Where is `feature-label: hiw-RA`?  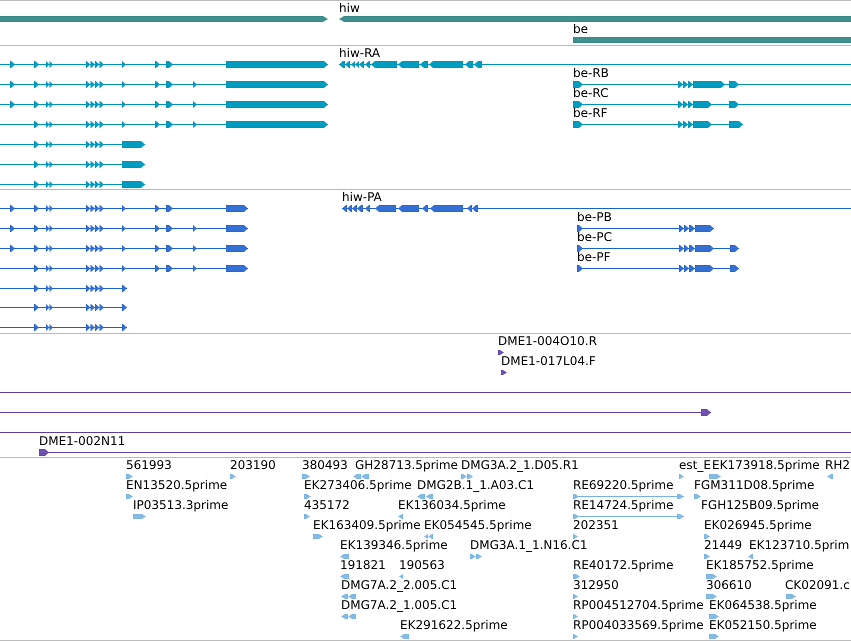 feature-label: hiw-RA is located at coordinates (359, 53).